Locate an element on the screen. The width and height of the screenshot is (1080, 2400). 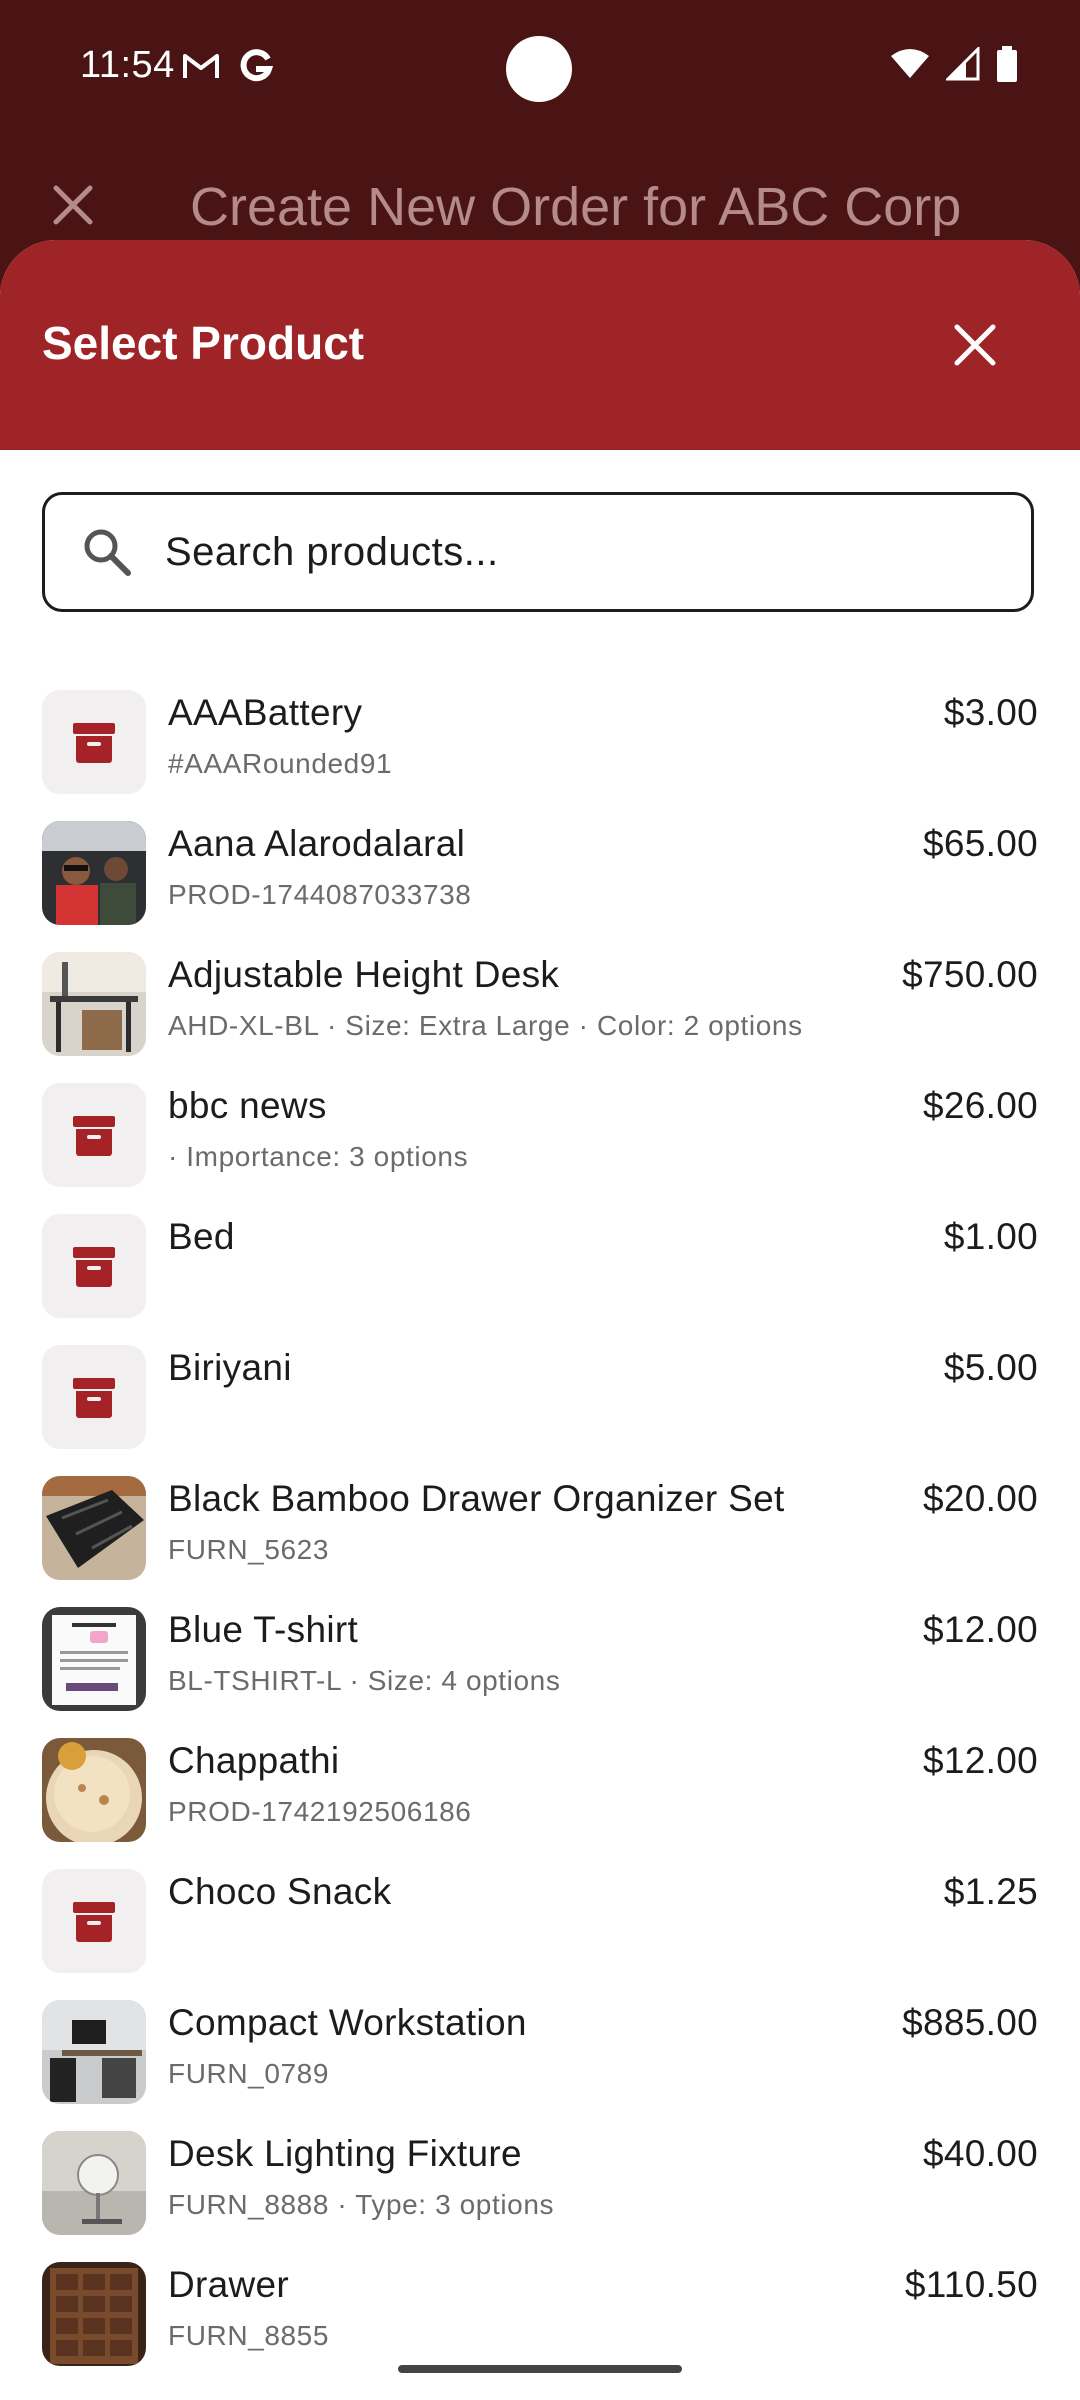
product-price: $1.00 is located at coordinates (990, 1236).